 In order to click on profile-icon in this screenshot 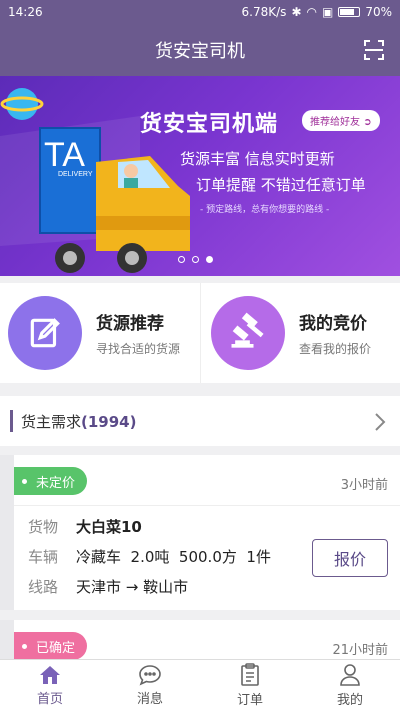, I will do `click(350, 675)`.